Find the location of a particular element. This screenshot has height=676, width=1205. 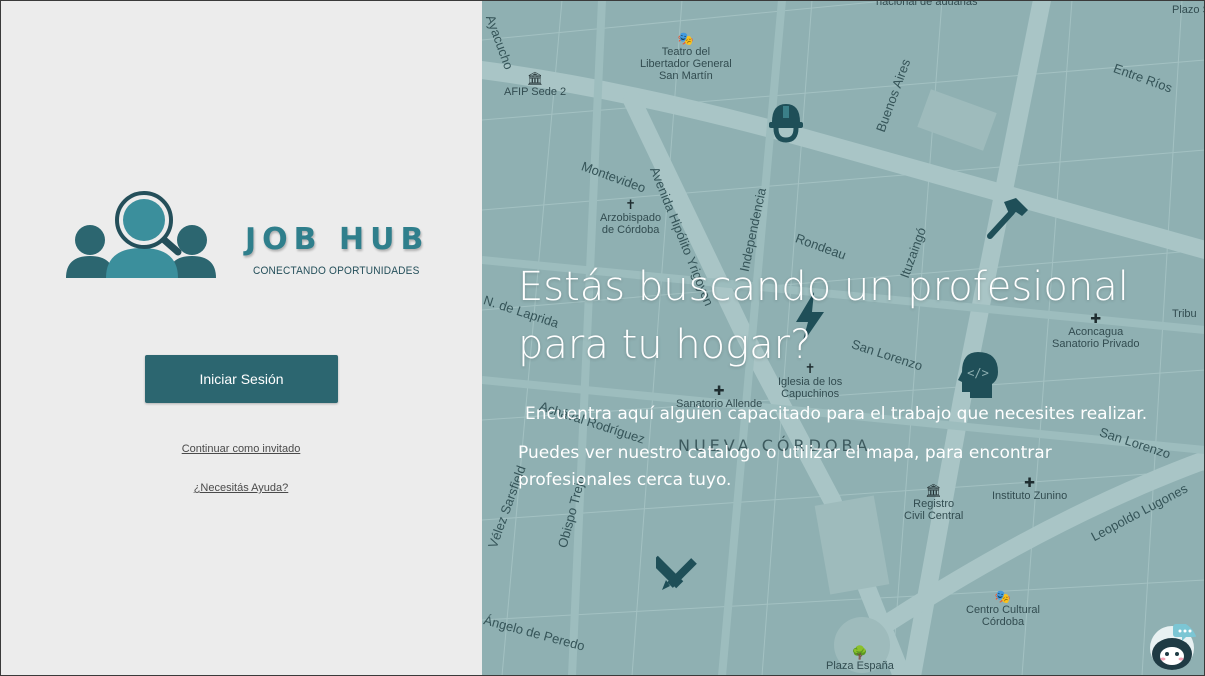

map-place: 🌳 Plaza España is located at coordinates (860, 659).